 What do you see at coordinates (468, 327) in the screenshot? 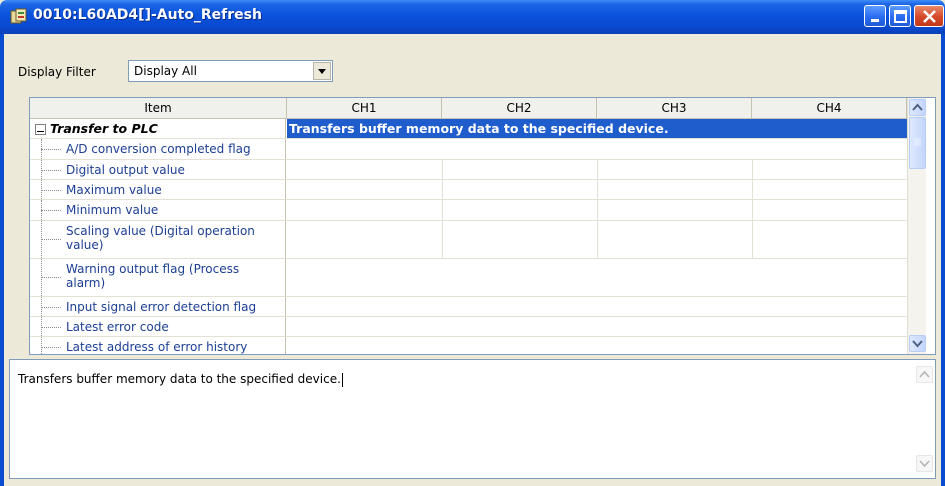
I see `table-row: Latest error code` at bounding box center [468, 327].